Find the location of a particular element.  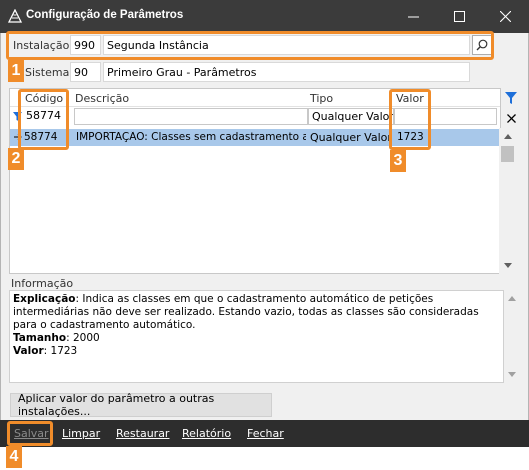

maximize-button is located at coordinates (459, 16).